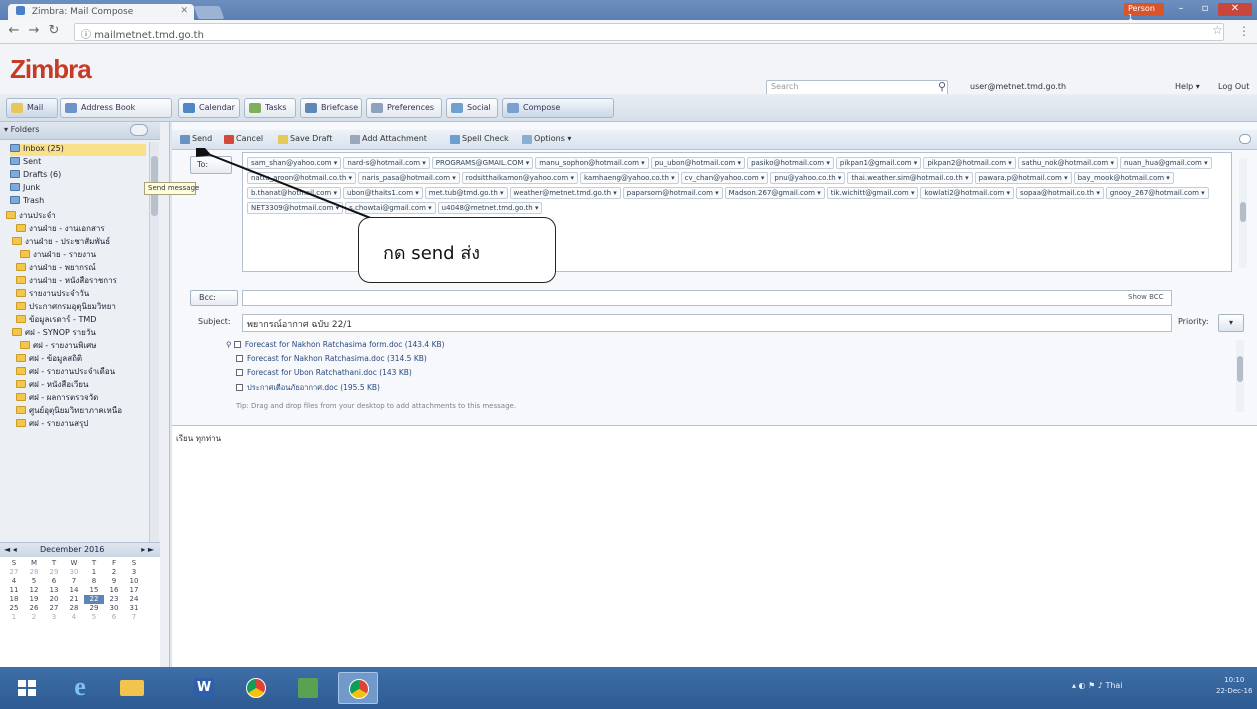 The width and height of the screenshot is (1257, 709). What do you see at coordinates (76, 215) in the screenshot?
I see `sidebar-folder-item: งานประจำ` at bounding box center [76, 215].